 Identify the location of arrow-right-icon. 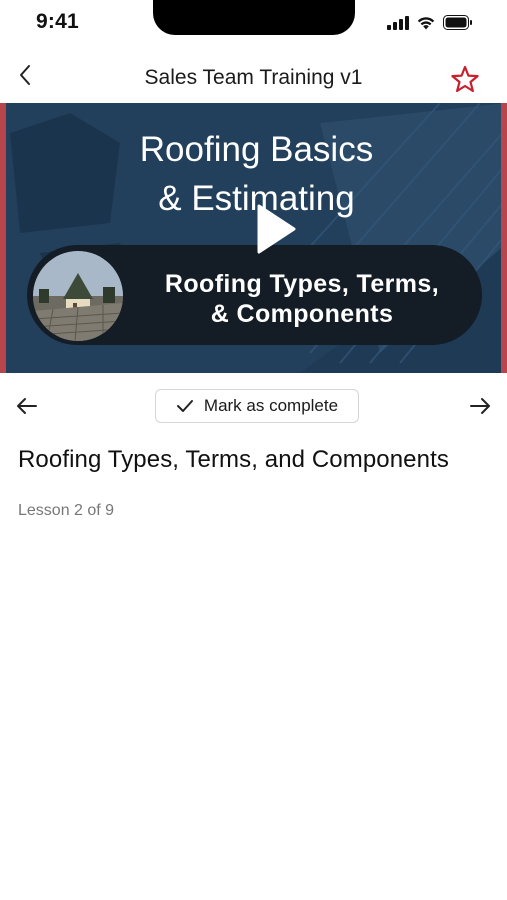
(480, 406).